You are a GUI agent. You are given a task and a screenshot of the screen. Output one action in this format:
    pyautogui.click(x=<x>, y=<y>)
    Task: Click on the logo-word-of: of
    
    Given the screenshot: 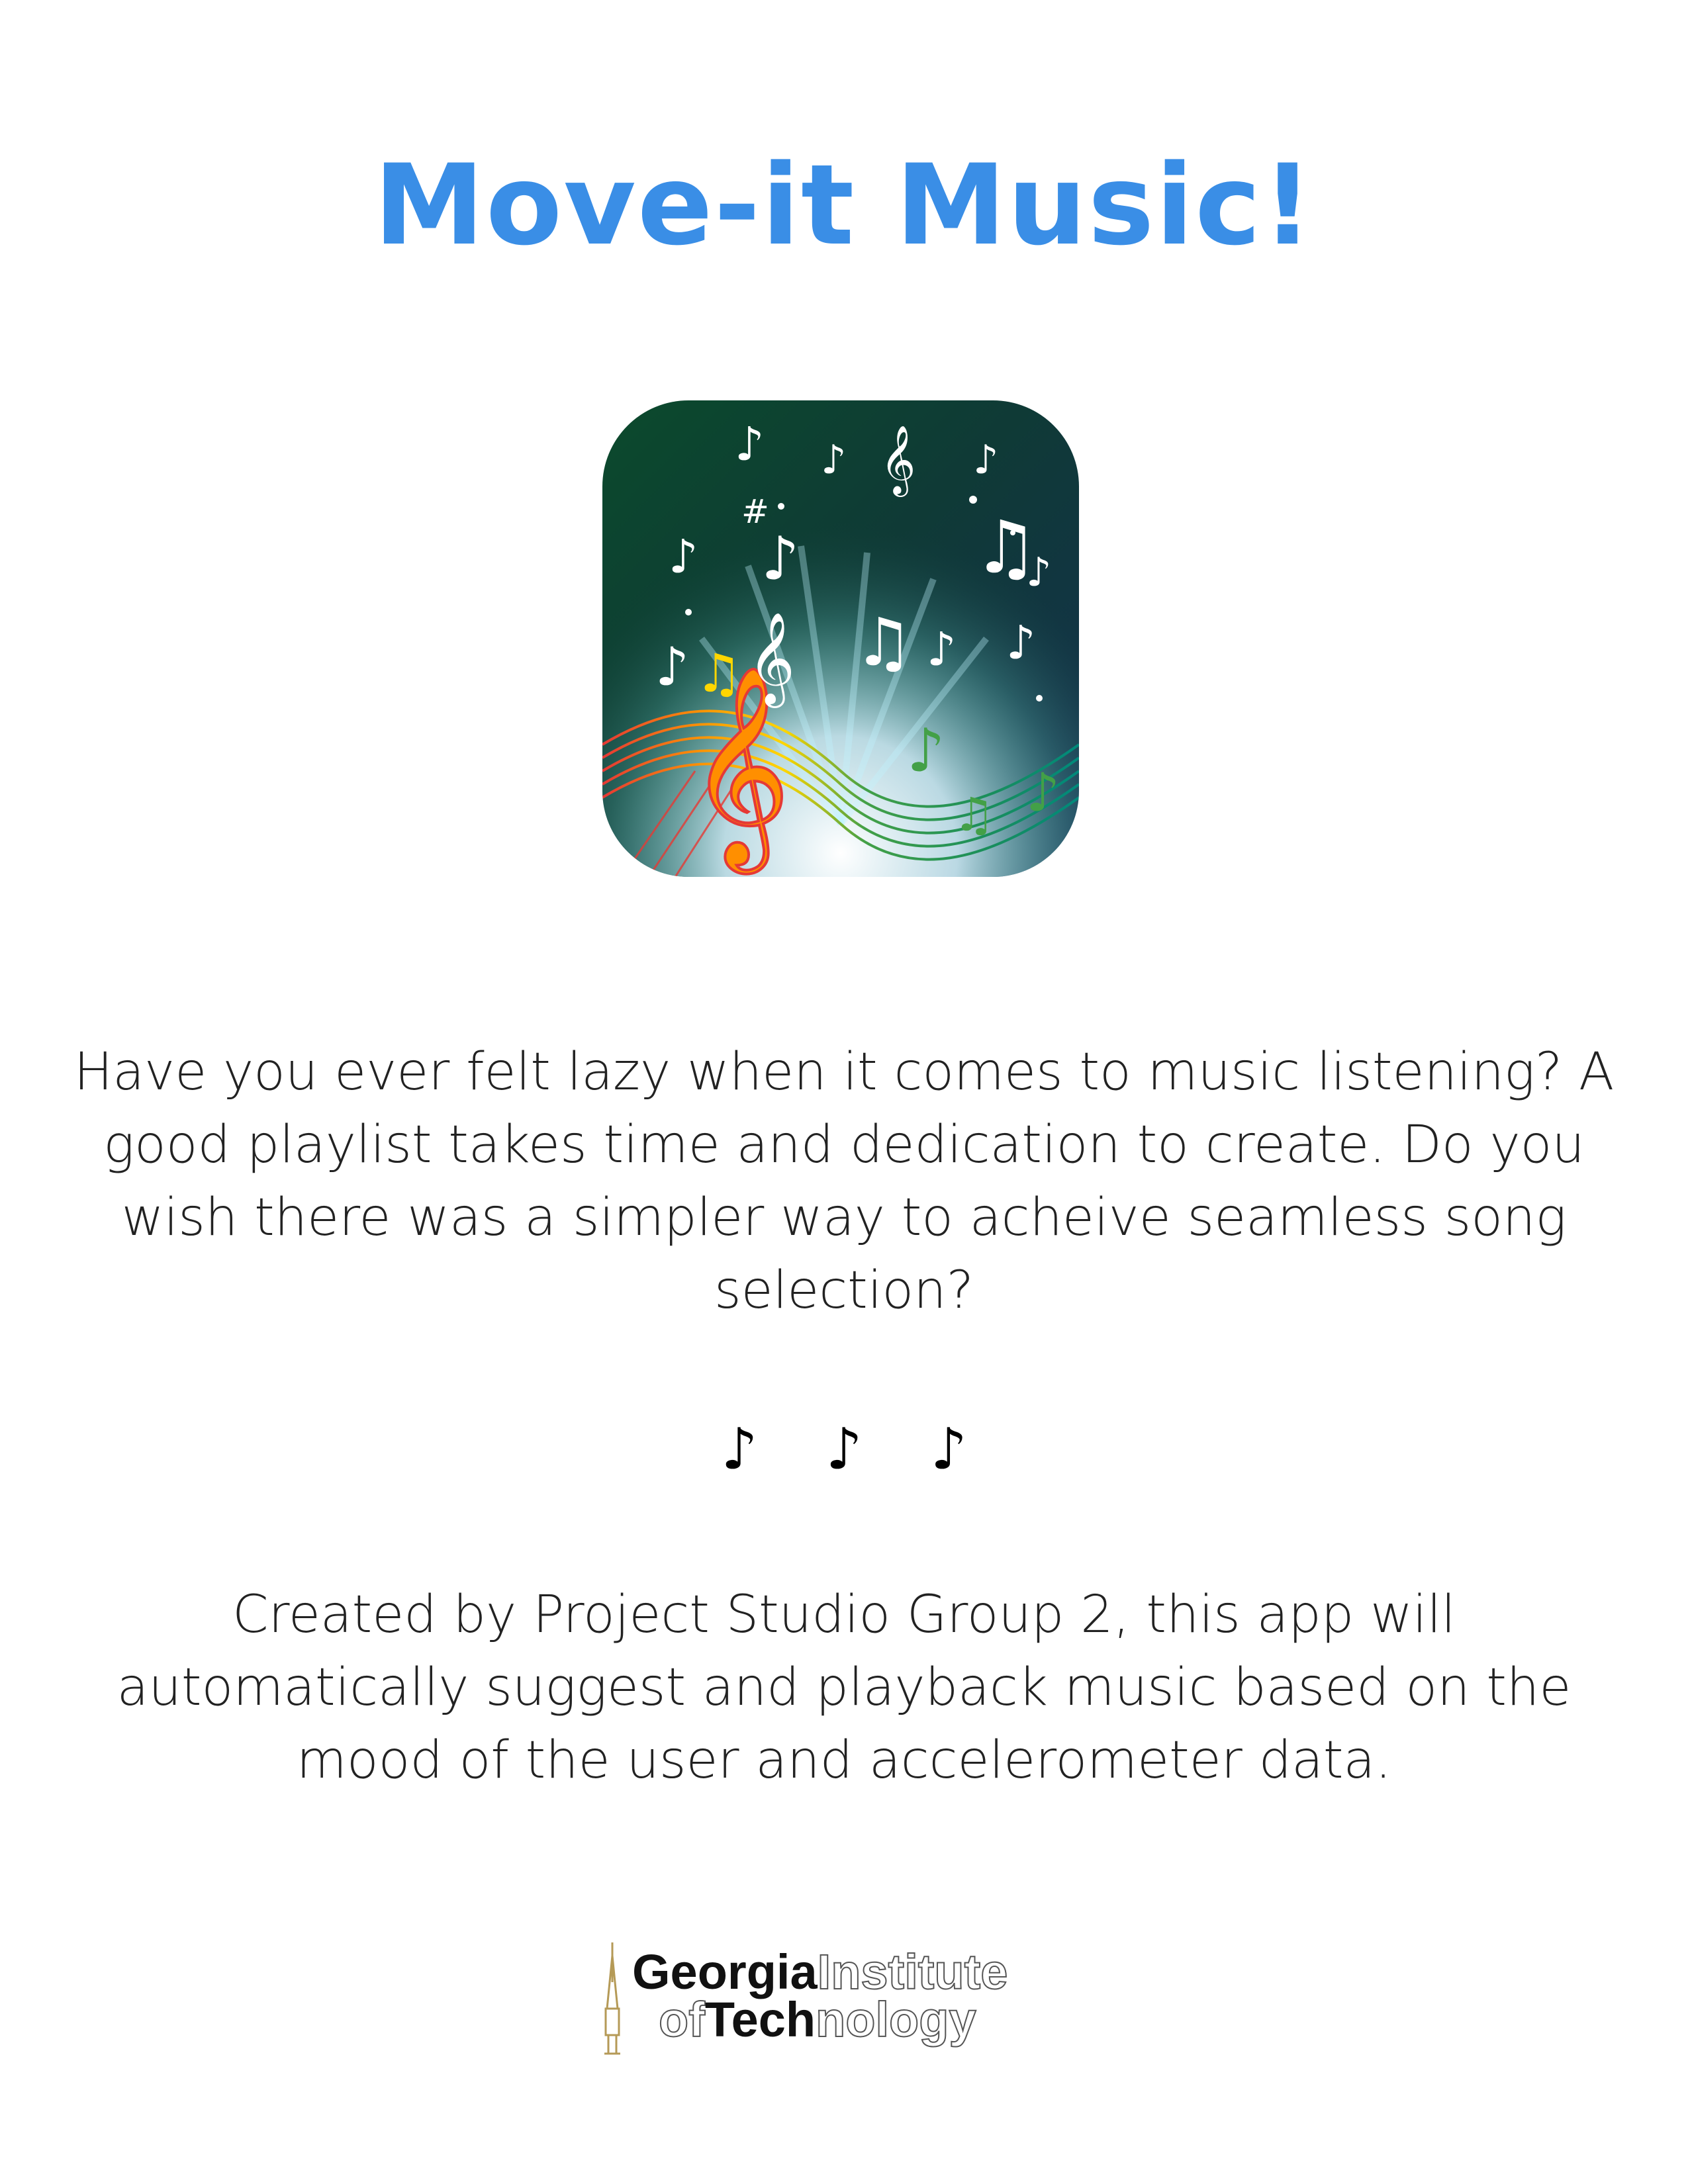 What is the action you would take?
    pyautogui.click(x=682, y=2019)
    